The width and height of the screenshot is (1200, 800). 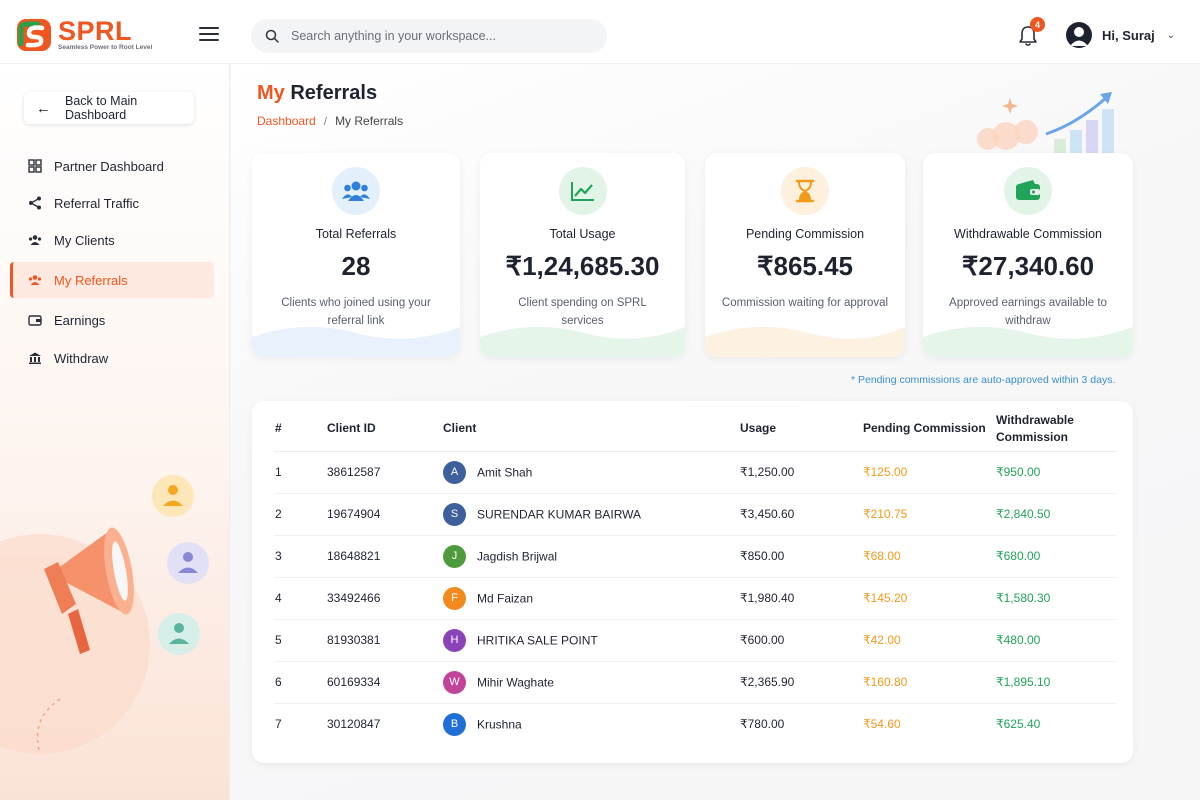 What do you see at coordinates (801, 682) in the screenshot?
I see `usage-amount: ₹2,365.90` at bounding box center [801, 682].